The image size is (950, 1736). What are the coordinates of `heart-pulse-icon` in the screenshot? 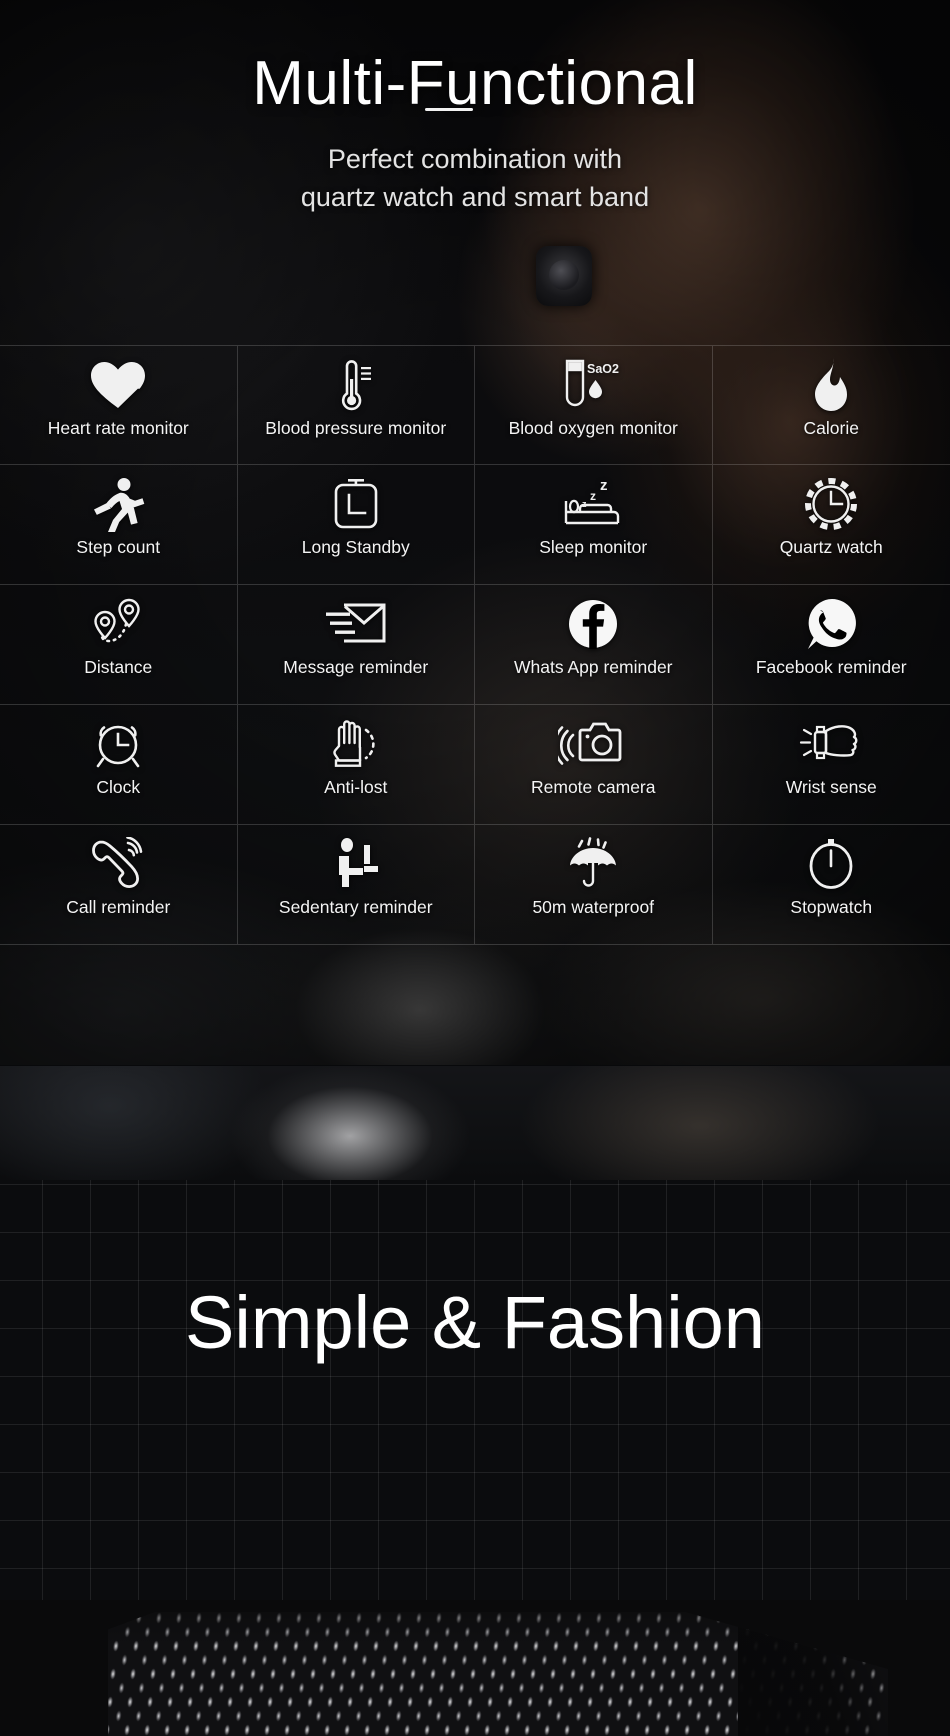 It's located at (118, 385).